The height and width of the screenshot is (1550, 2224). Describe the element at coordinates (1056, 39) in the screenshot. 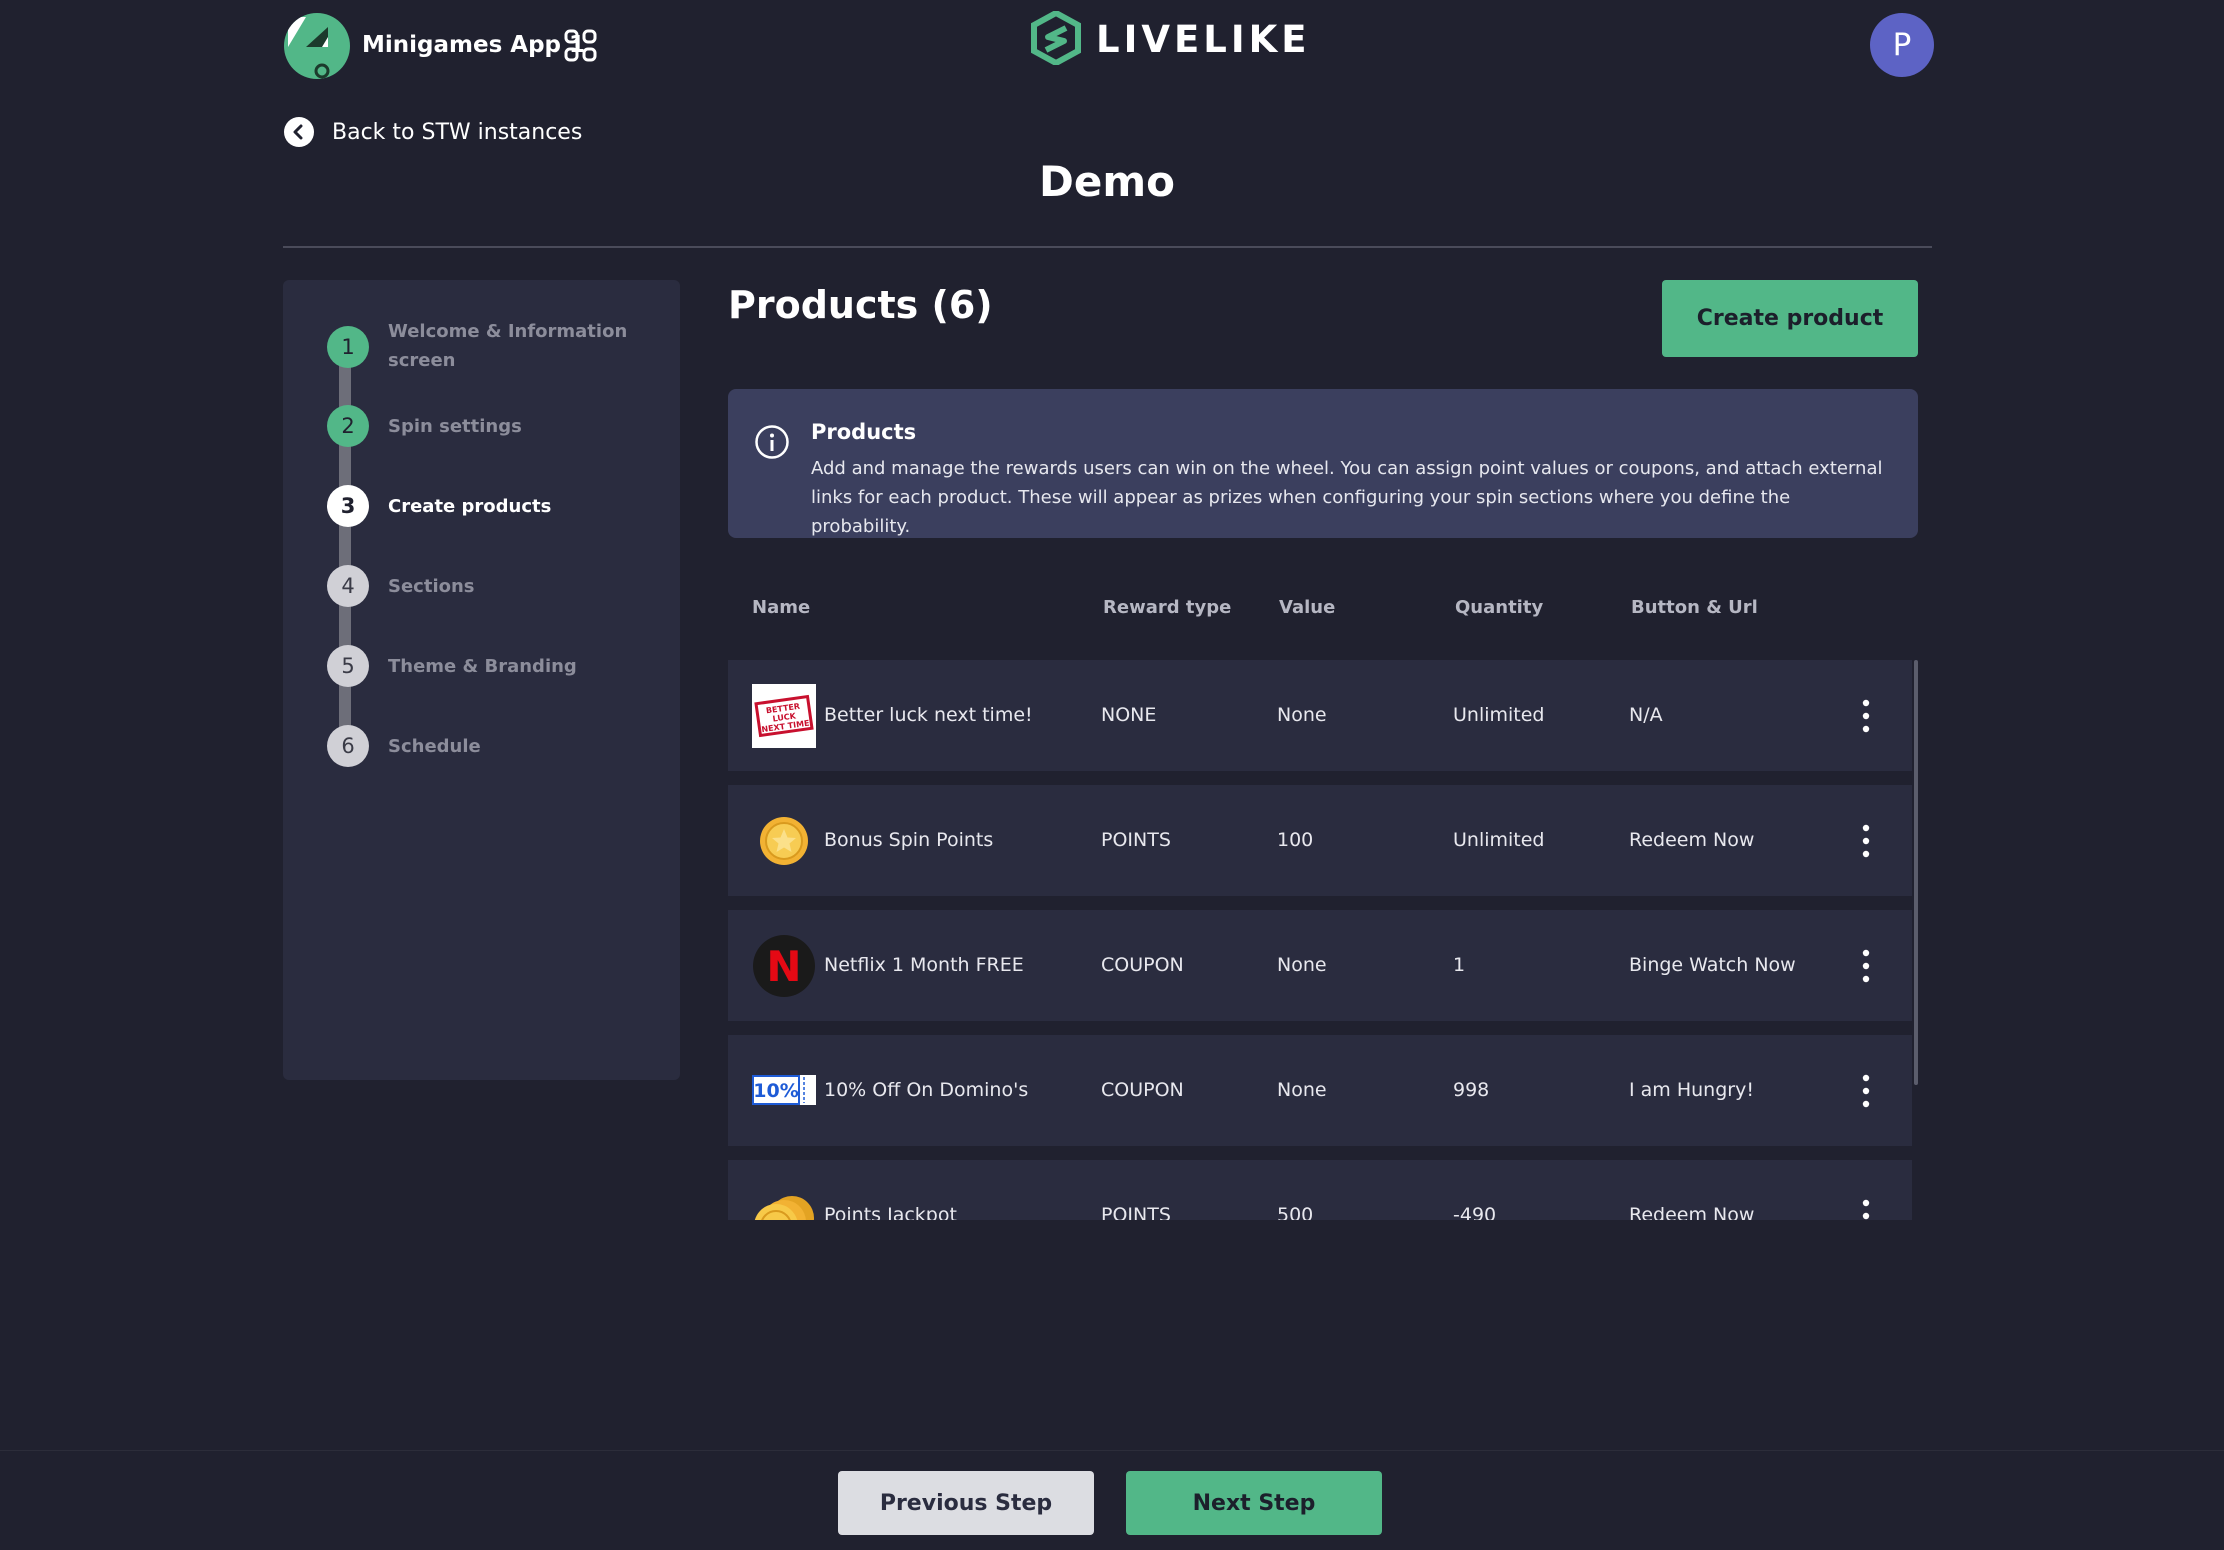

I see `livelike-logo-icon` at that location.